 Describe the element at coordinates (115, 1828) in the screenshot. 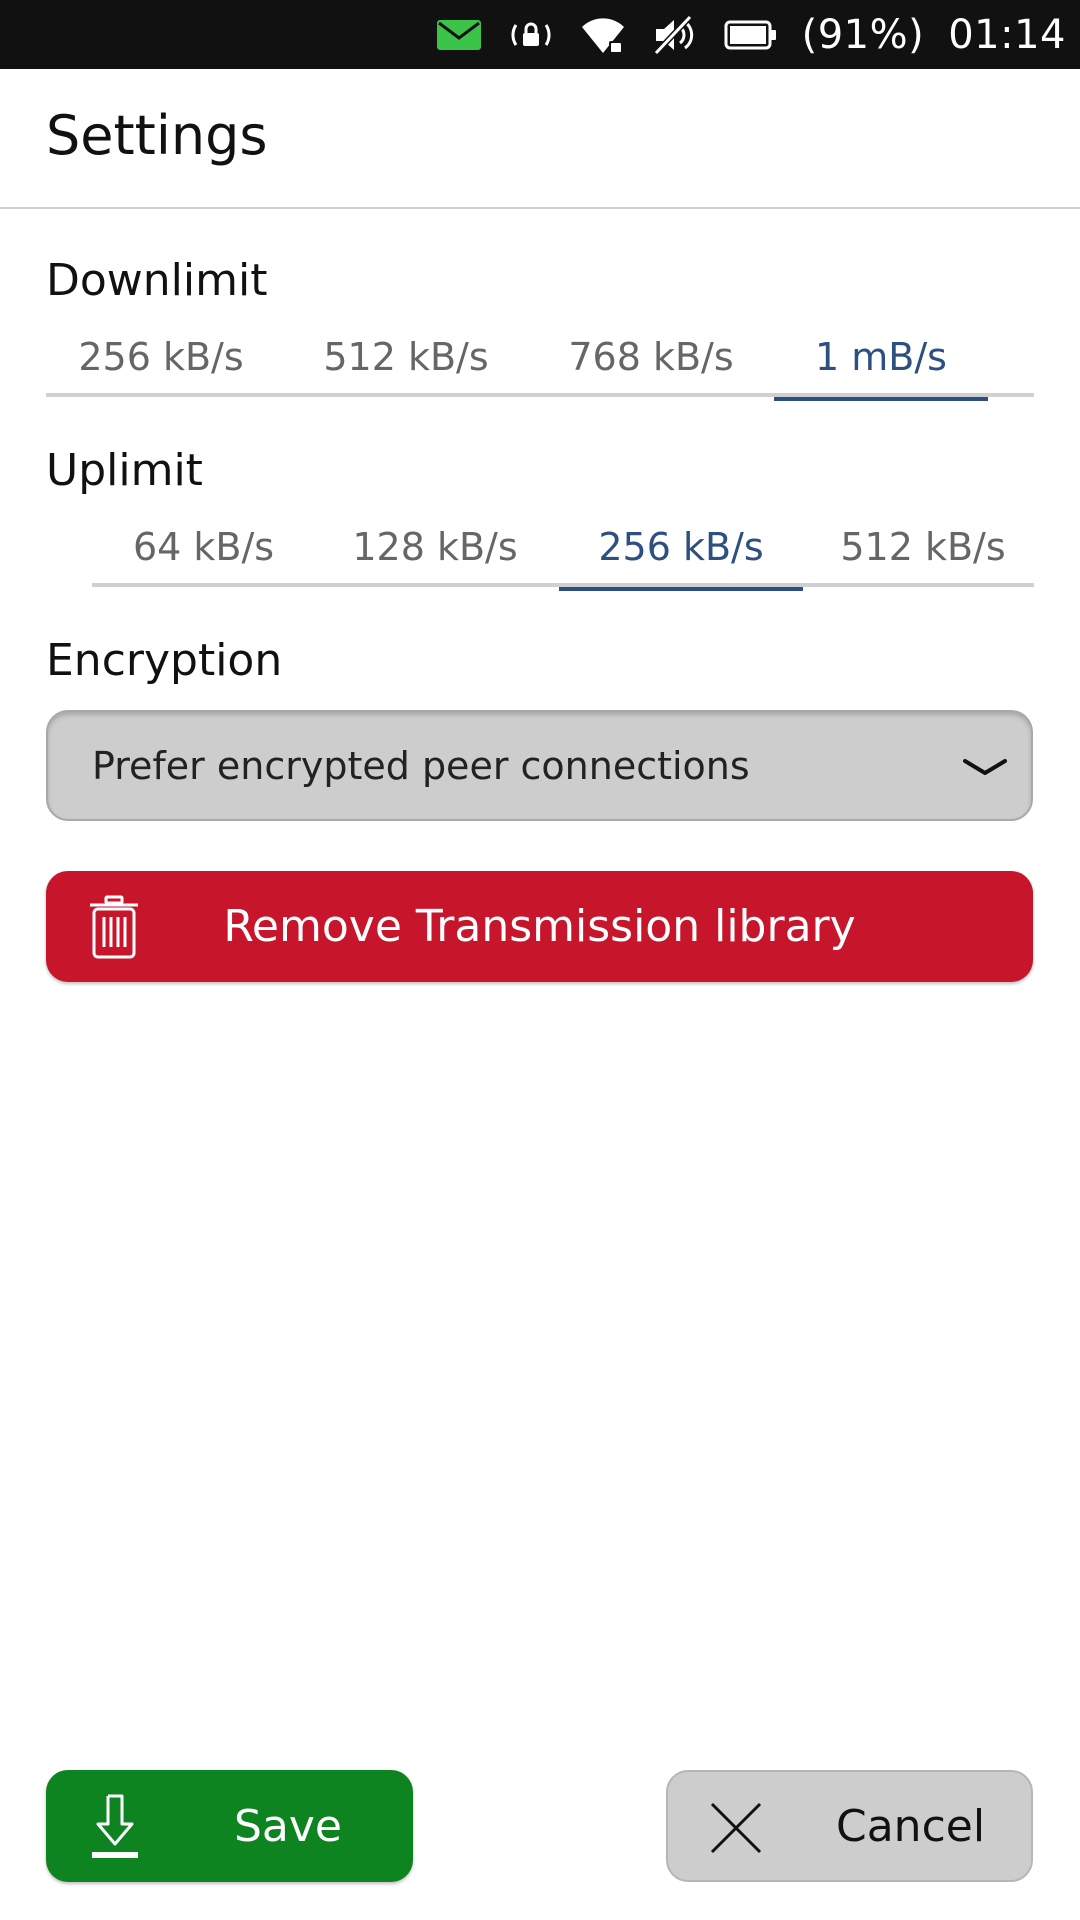

I see `download-icon` at that location.